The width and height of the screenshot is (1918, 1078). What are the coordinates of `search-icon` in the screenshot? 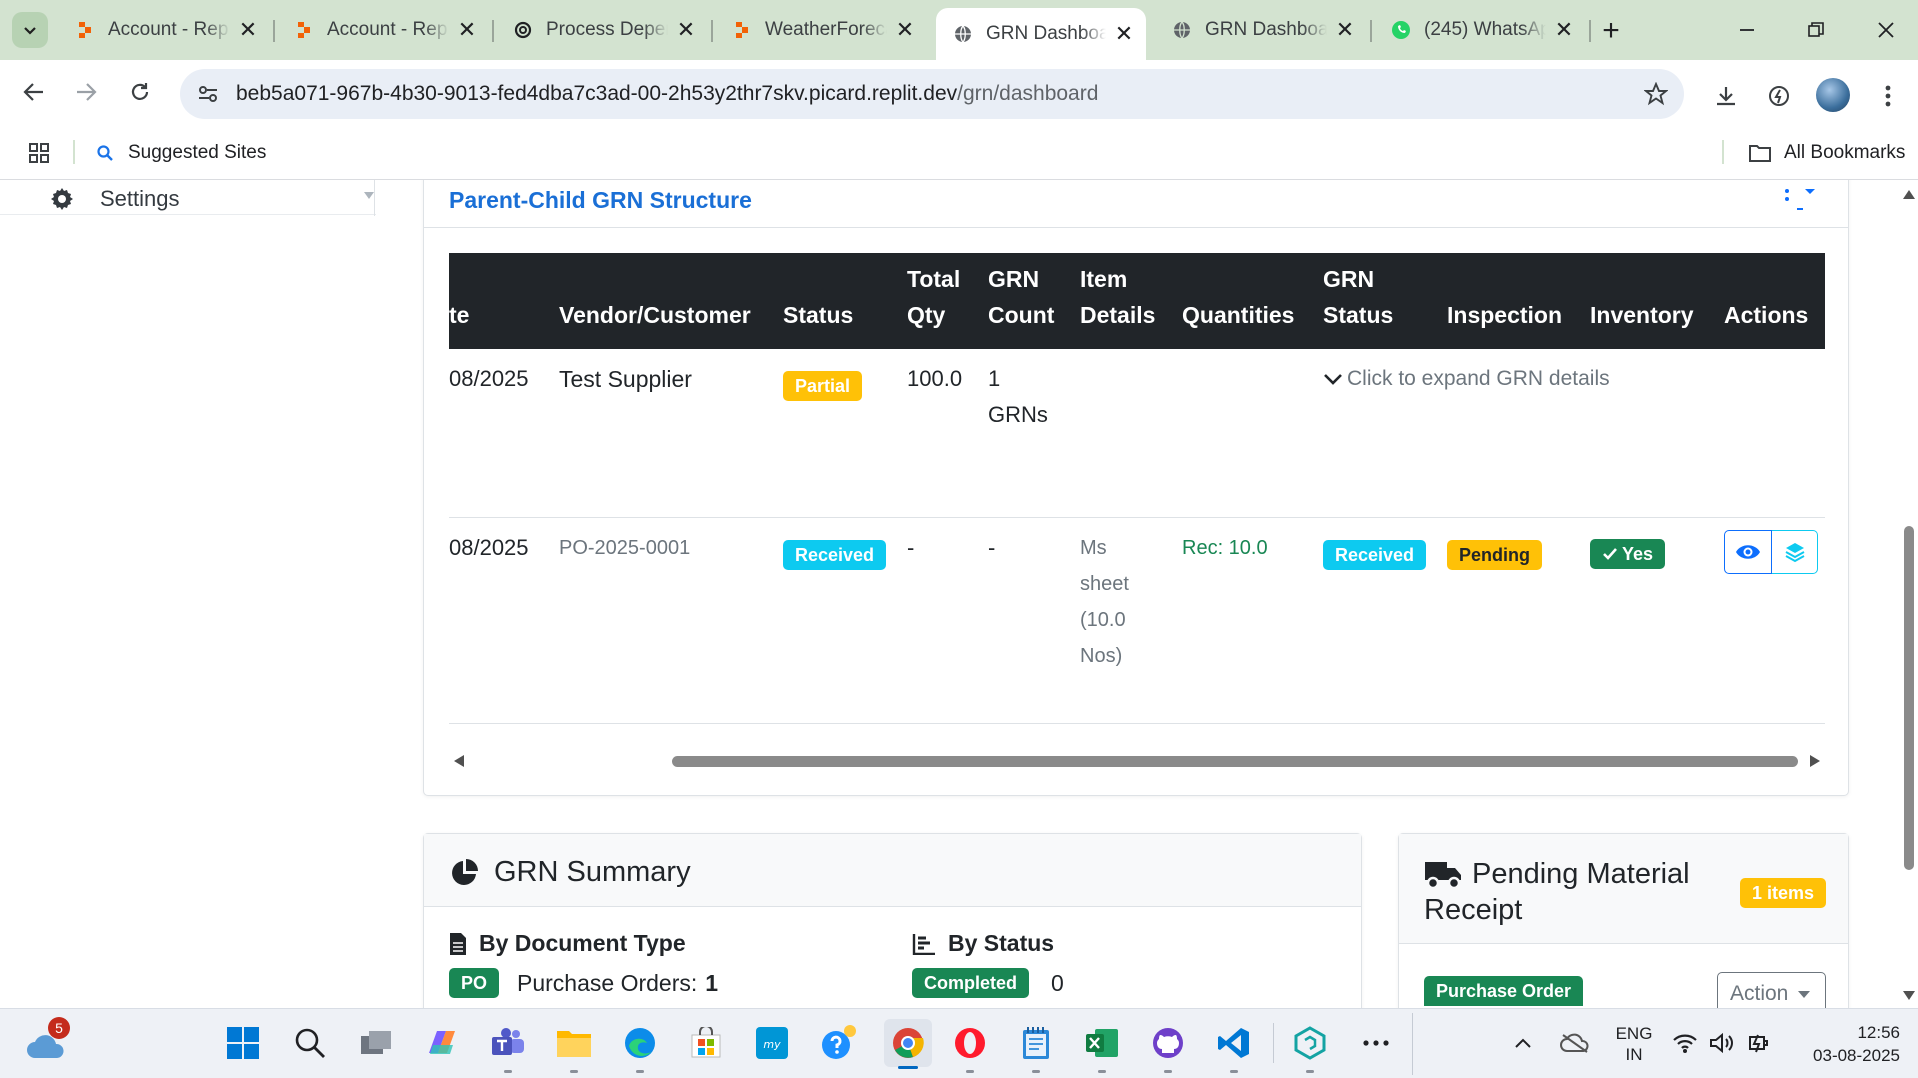 It's located at (310, 1043).